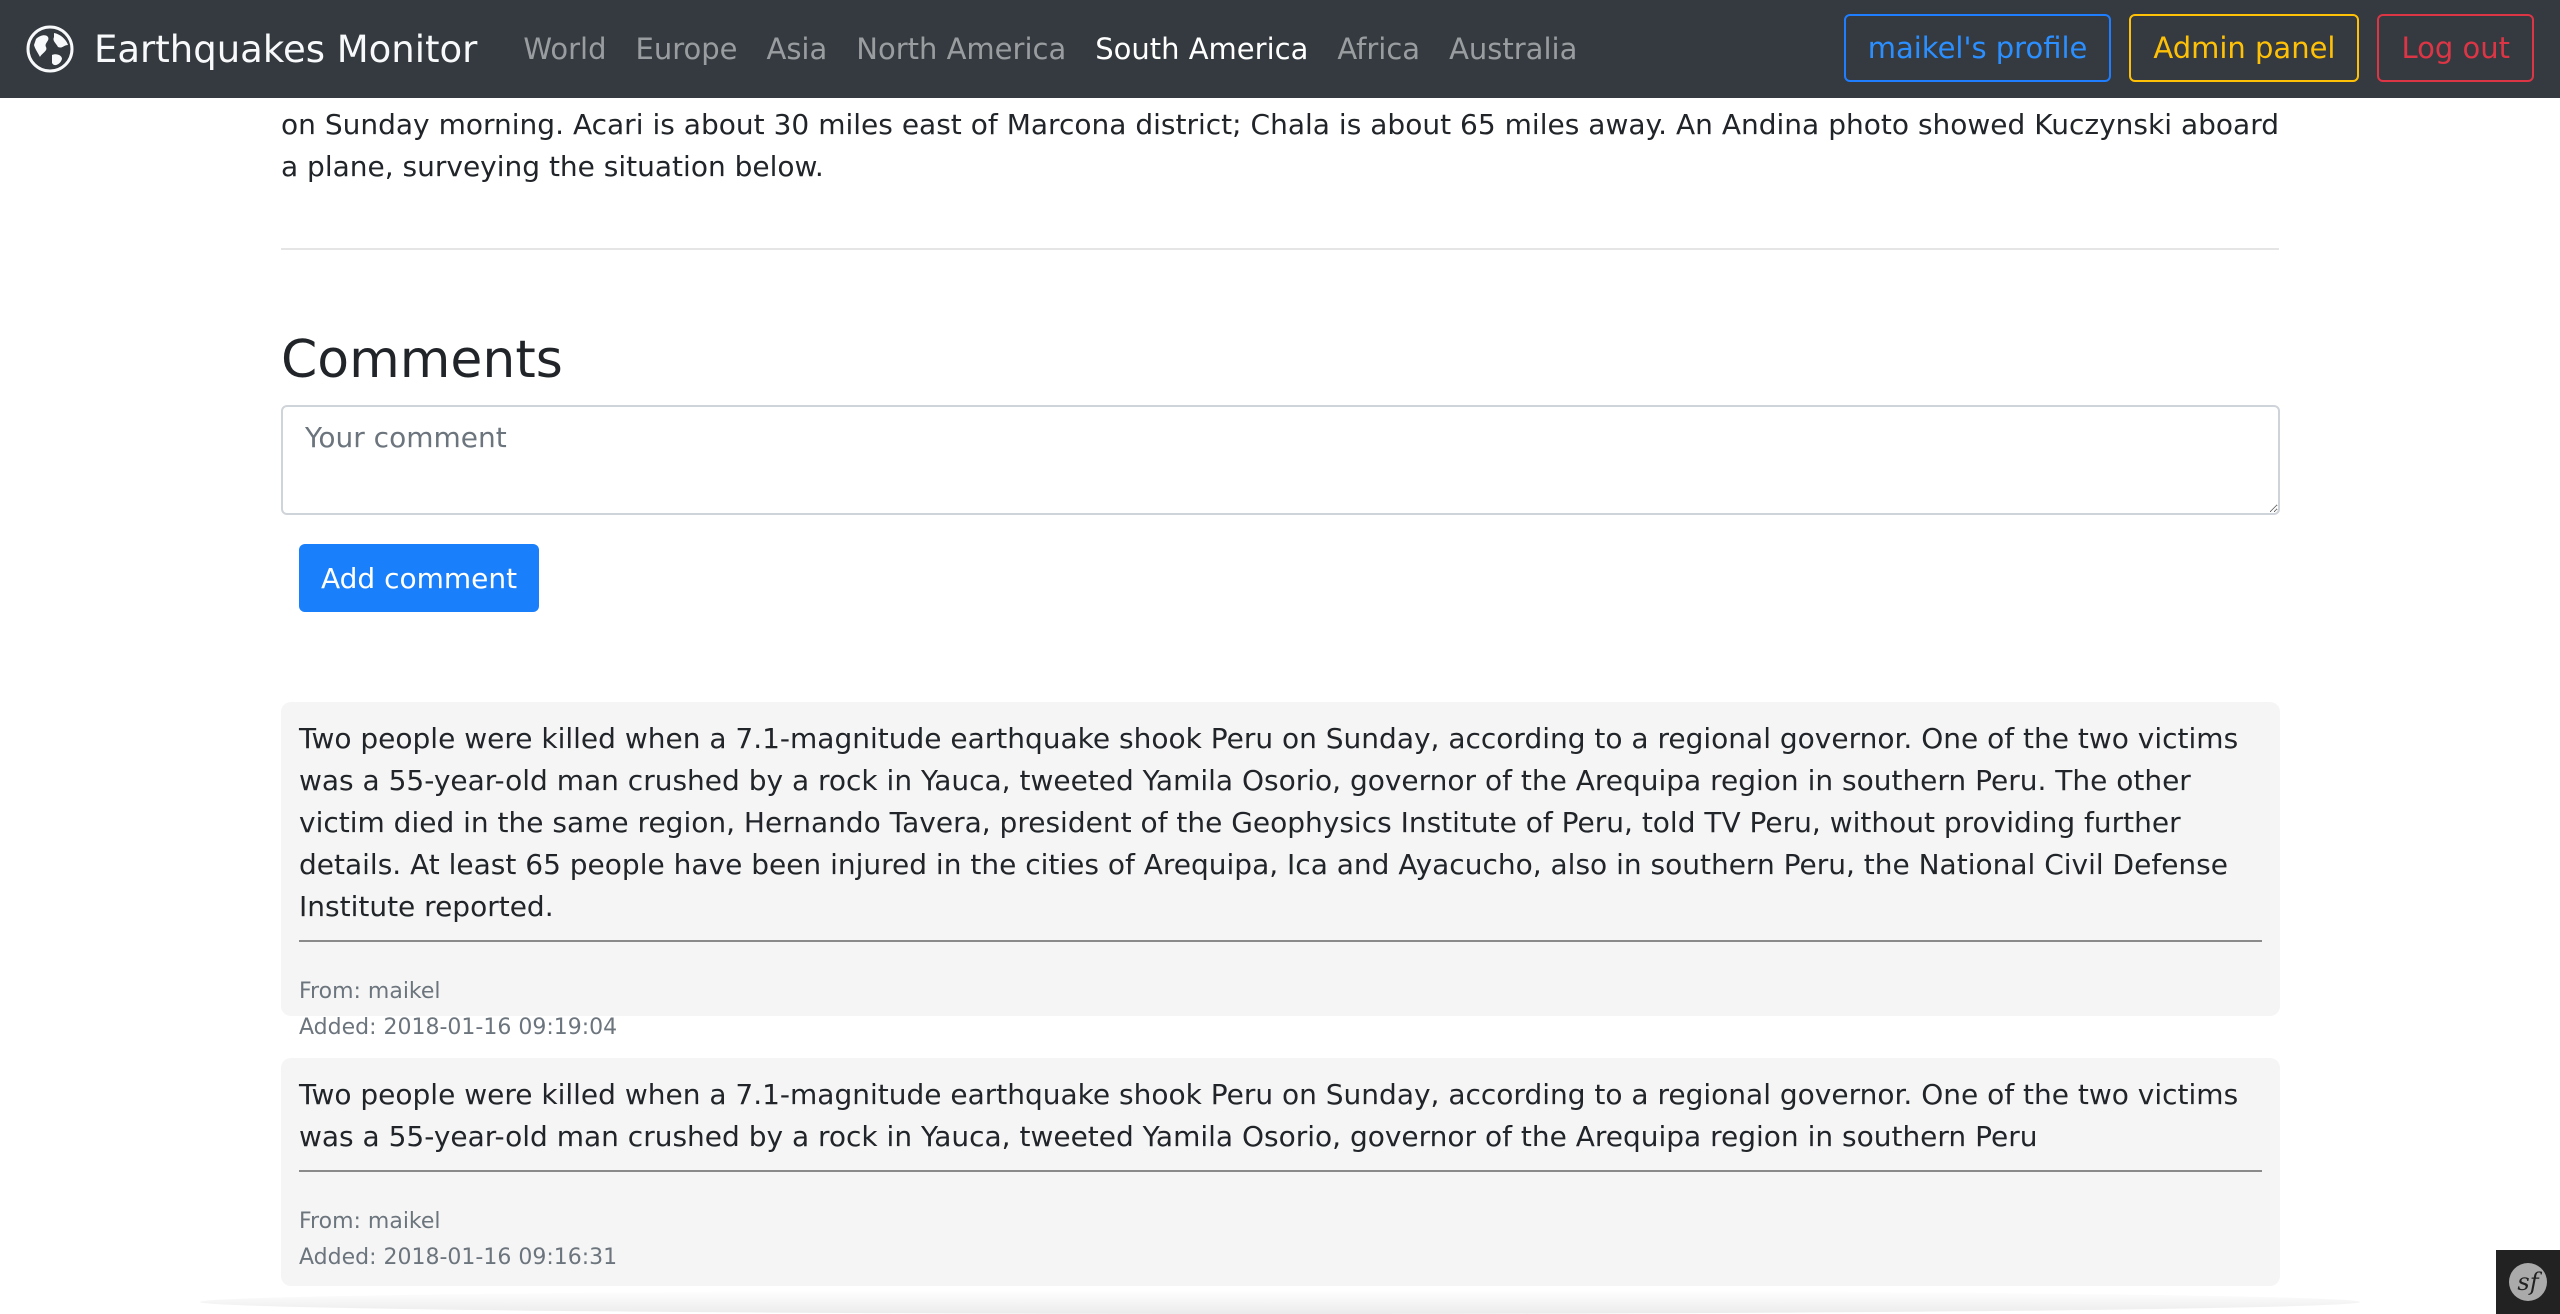  Describe the element at coordinates (961, 49) in the screenshot. I see `nav-link-north-america: North America` at that location.